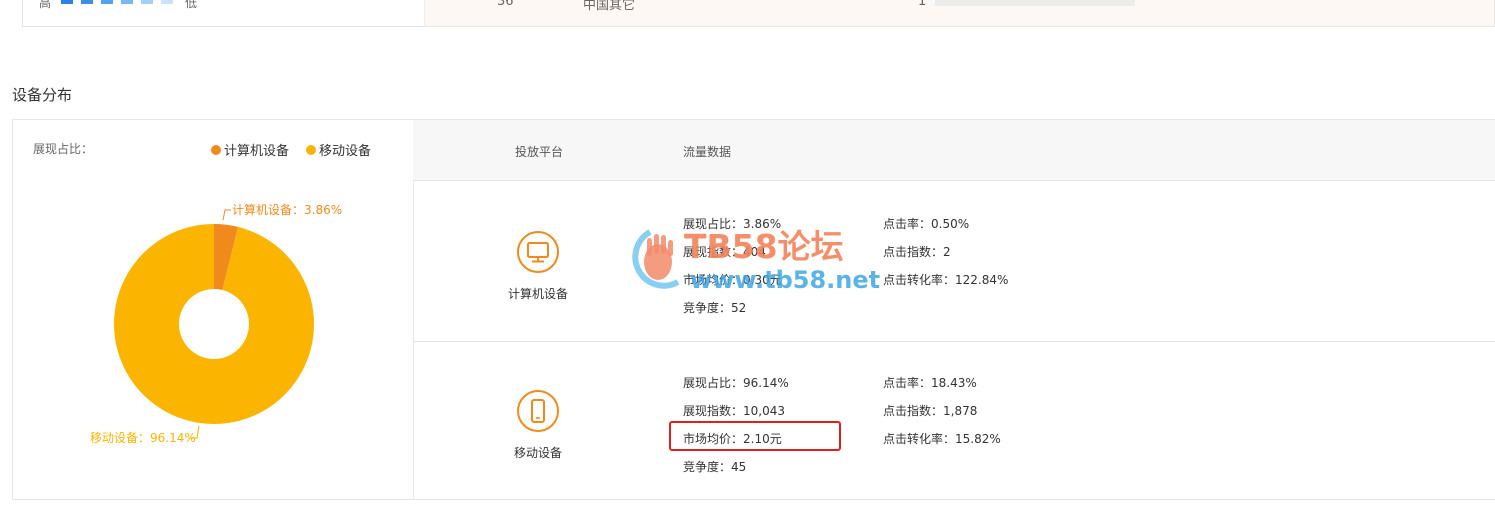 This screenshot has height=519, width=1495. What do you see at coordinates (930, 383) in the screenshot?
I see `stat-ctr: 点击率：18.43%` at bounding box center [930, 383].